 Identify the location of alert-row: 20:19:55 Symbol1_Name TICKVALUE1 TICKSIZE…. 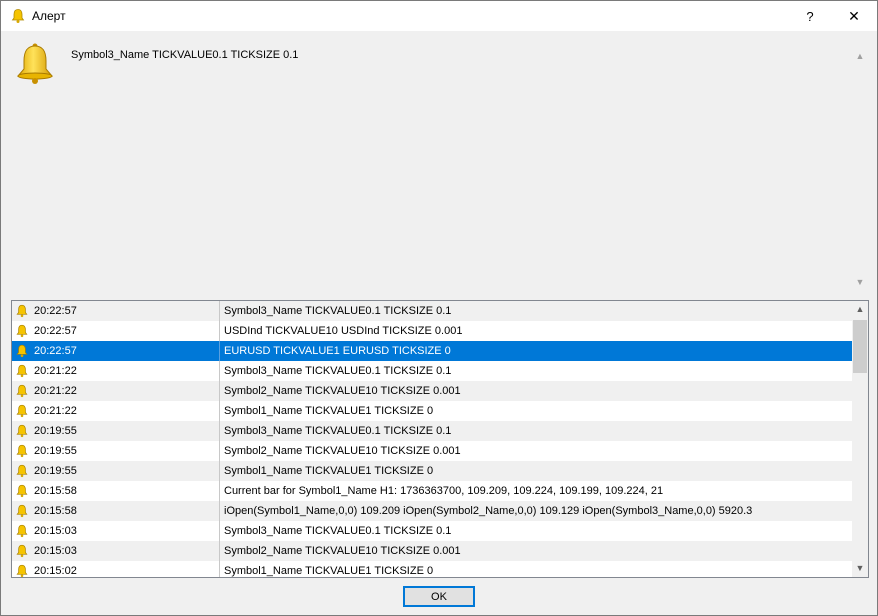
(432, 471).